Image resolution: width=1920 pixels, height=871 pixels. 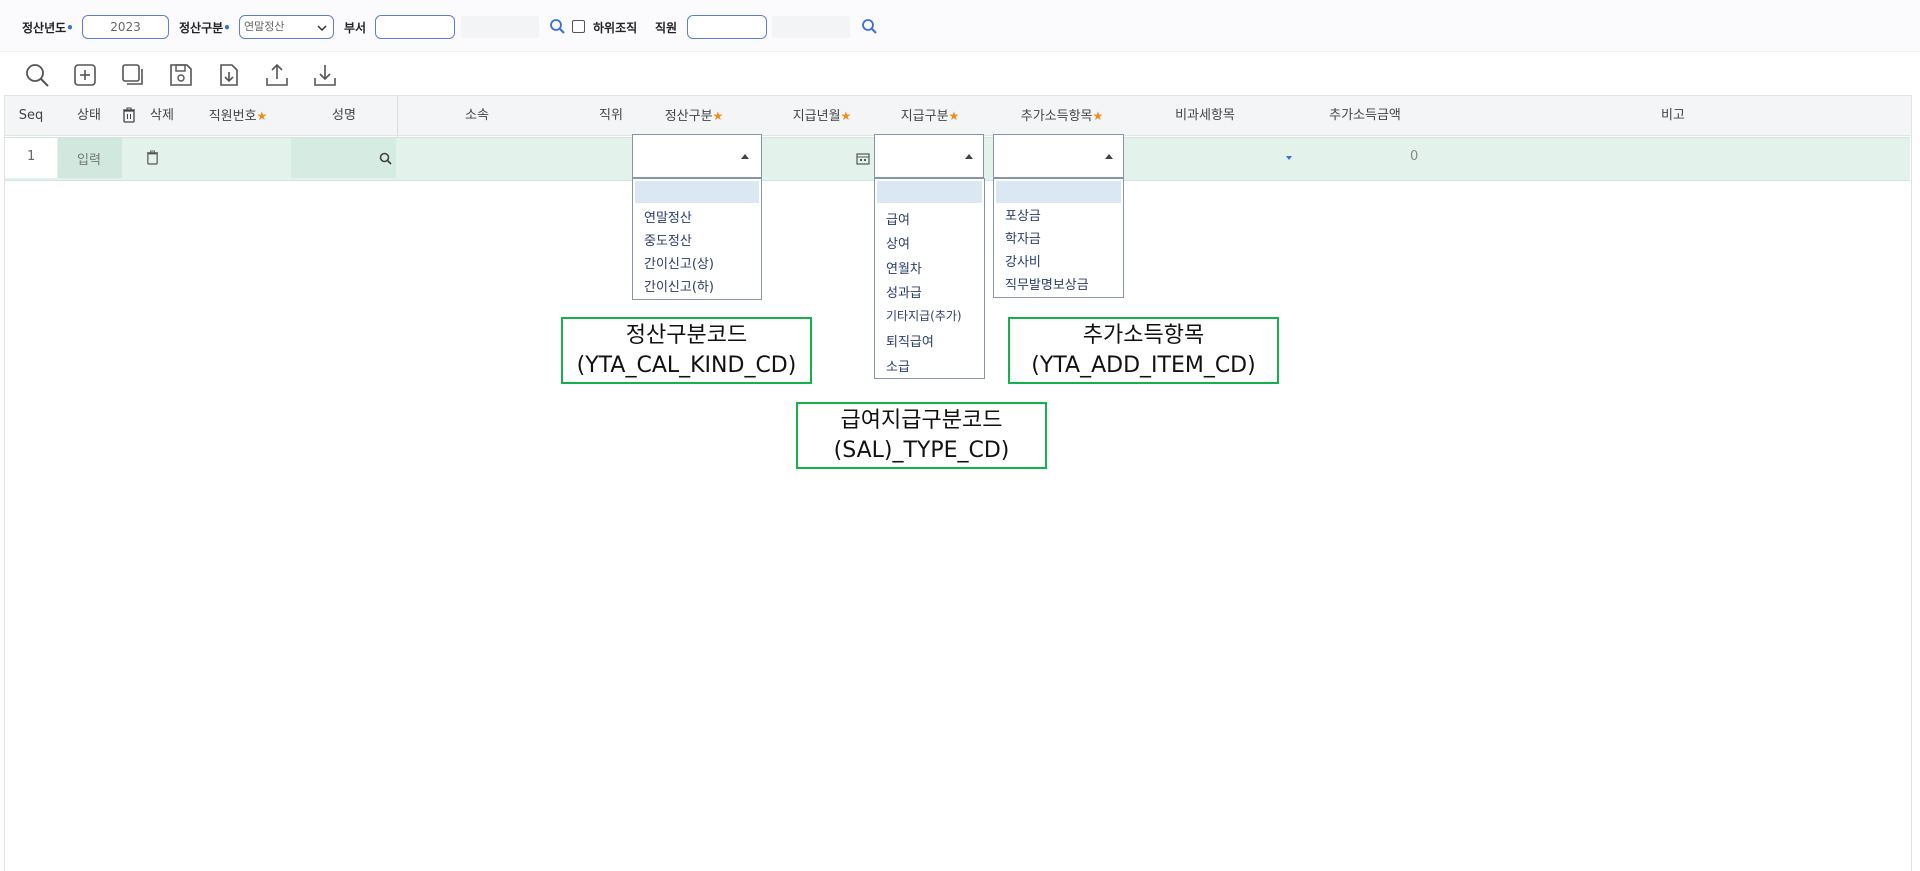 I want to click on row-delete-icon, so click(x=152, y=157).